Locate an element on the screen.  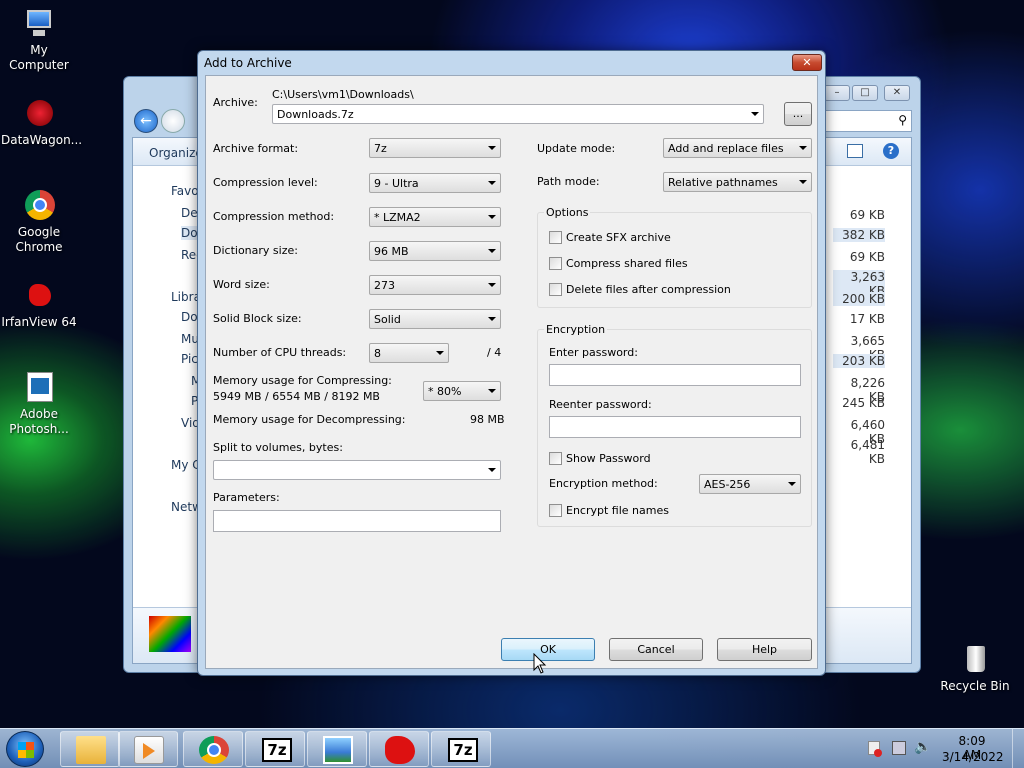
volume-icon: 🔈 is located at coordinates (922, 747).